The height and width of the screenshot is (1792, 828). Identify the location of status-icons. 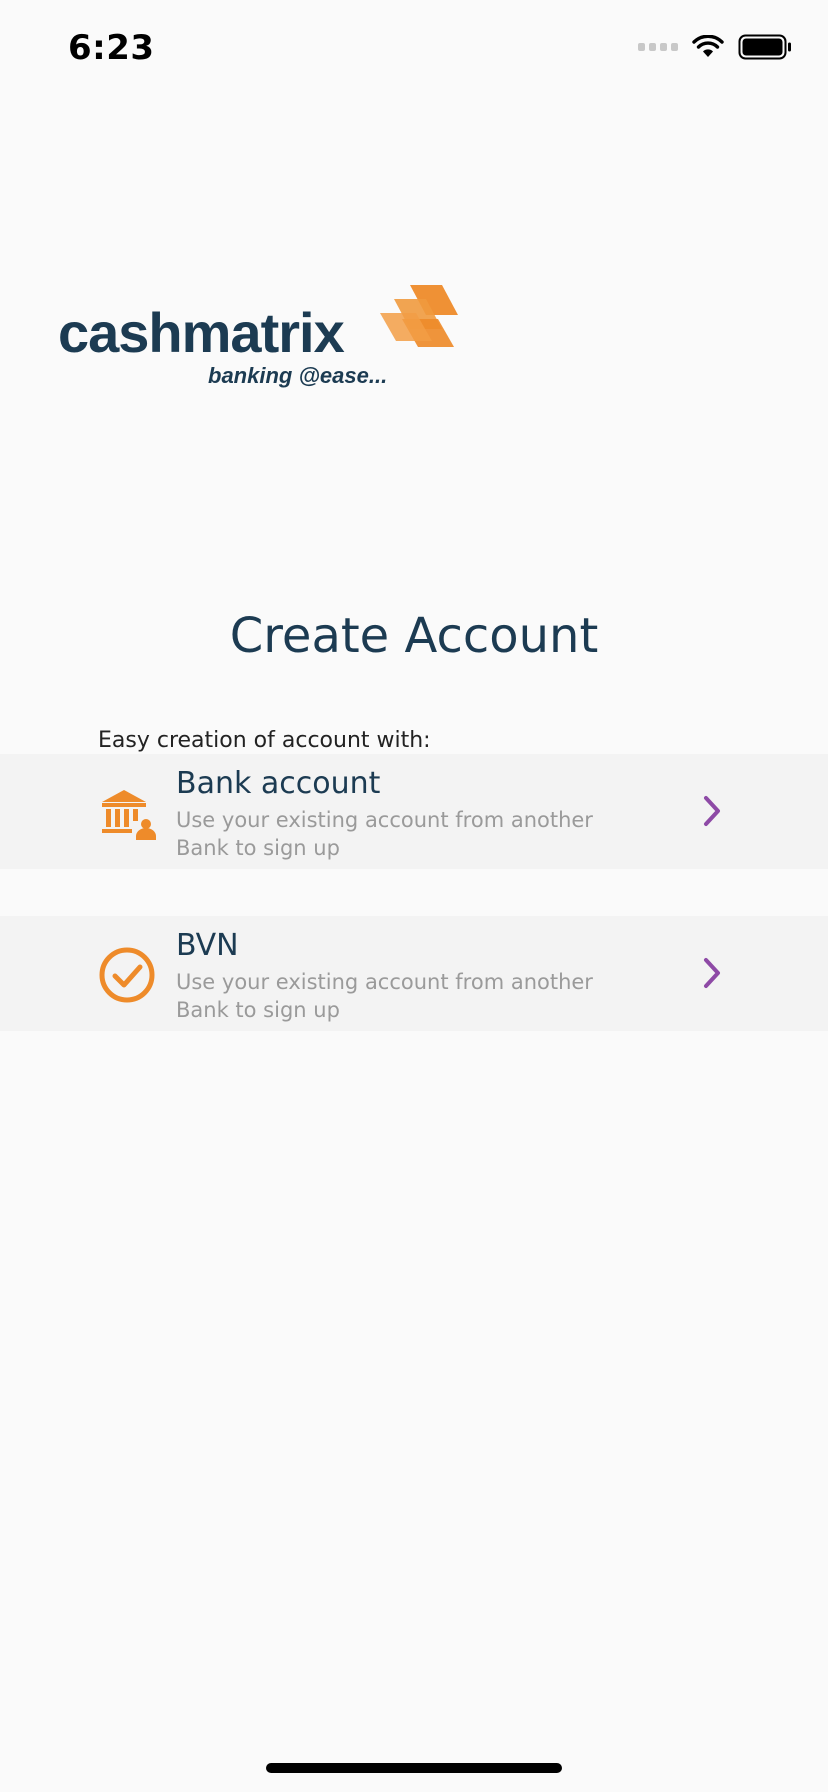
(715, 47).